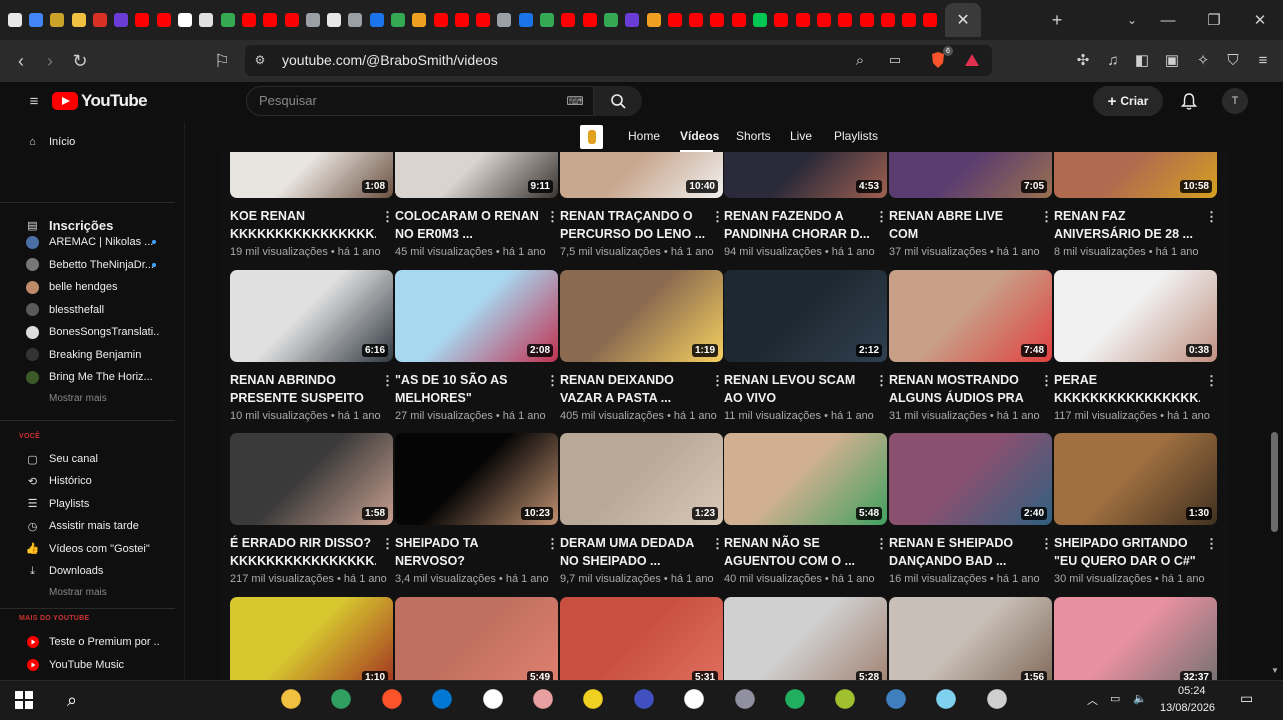 This screenshot has width=1283, height=720. Describe the element at coordinates (1172, 60) in the screenshot. I see `wallet-icon: ▣` at that location.